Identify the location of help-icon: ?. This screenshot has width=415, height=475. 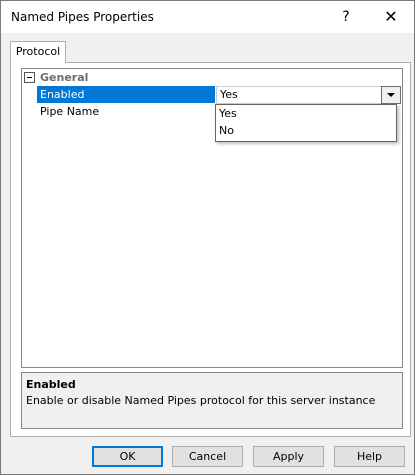
(346, 17).